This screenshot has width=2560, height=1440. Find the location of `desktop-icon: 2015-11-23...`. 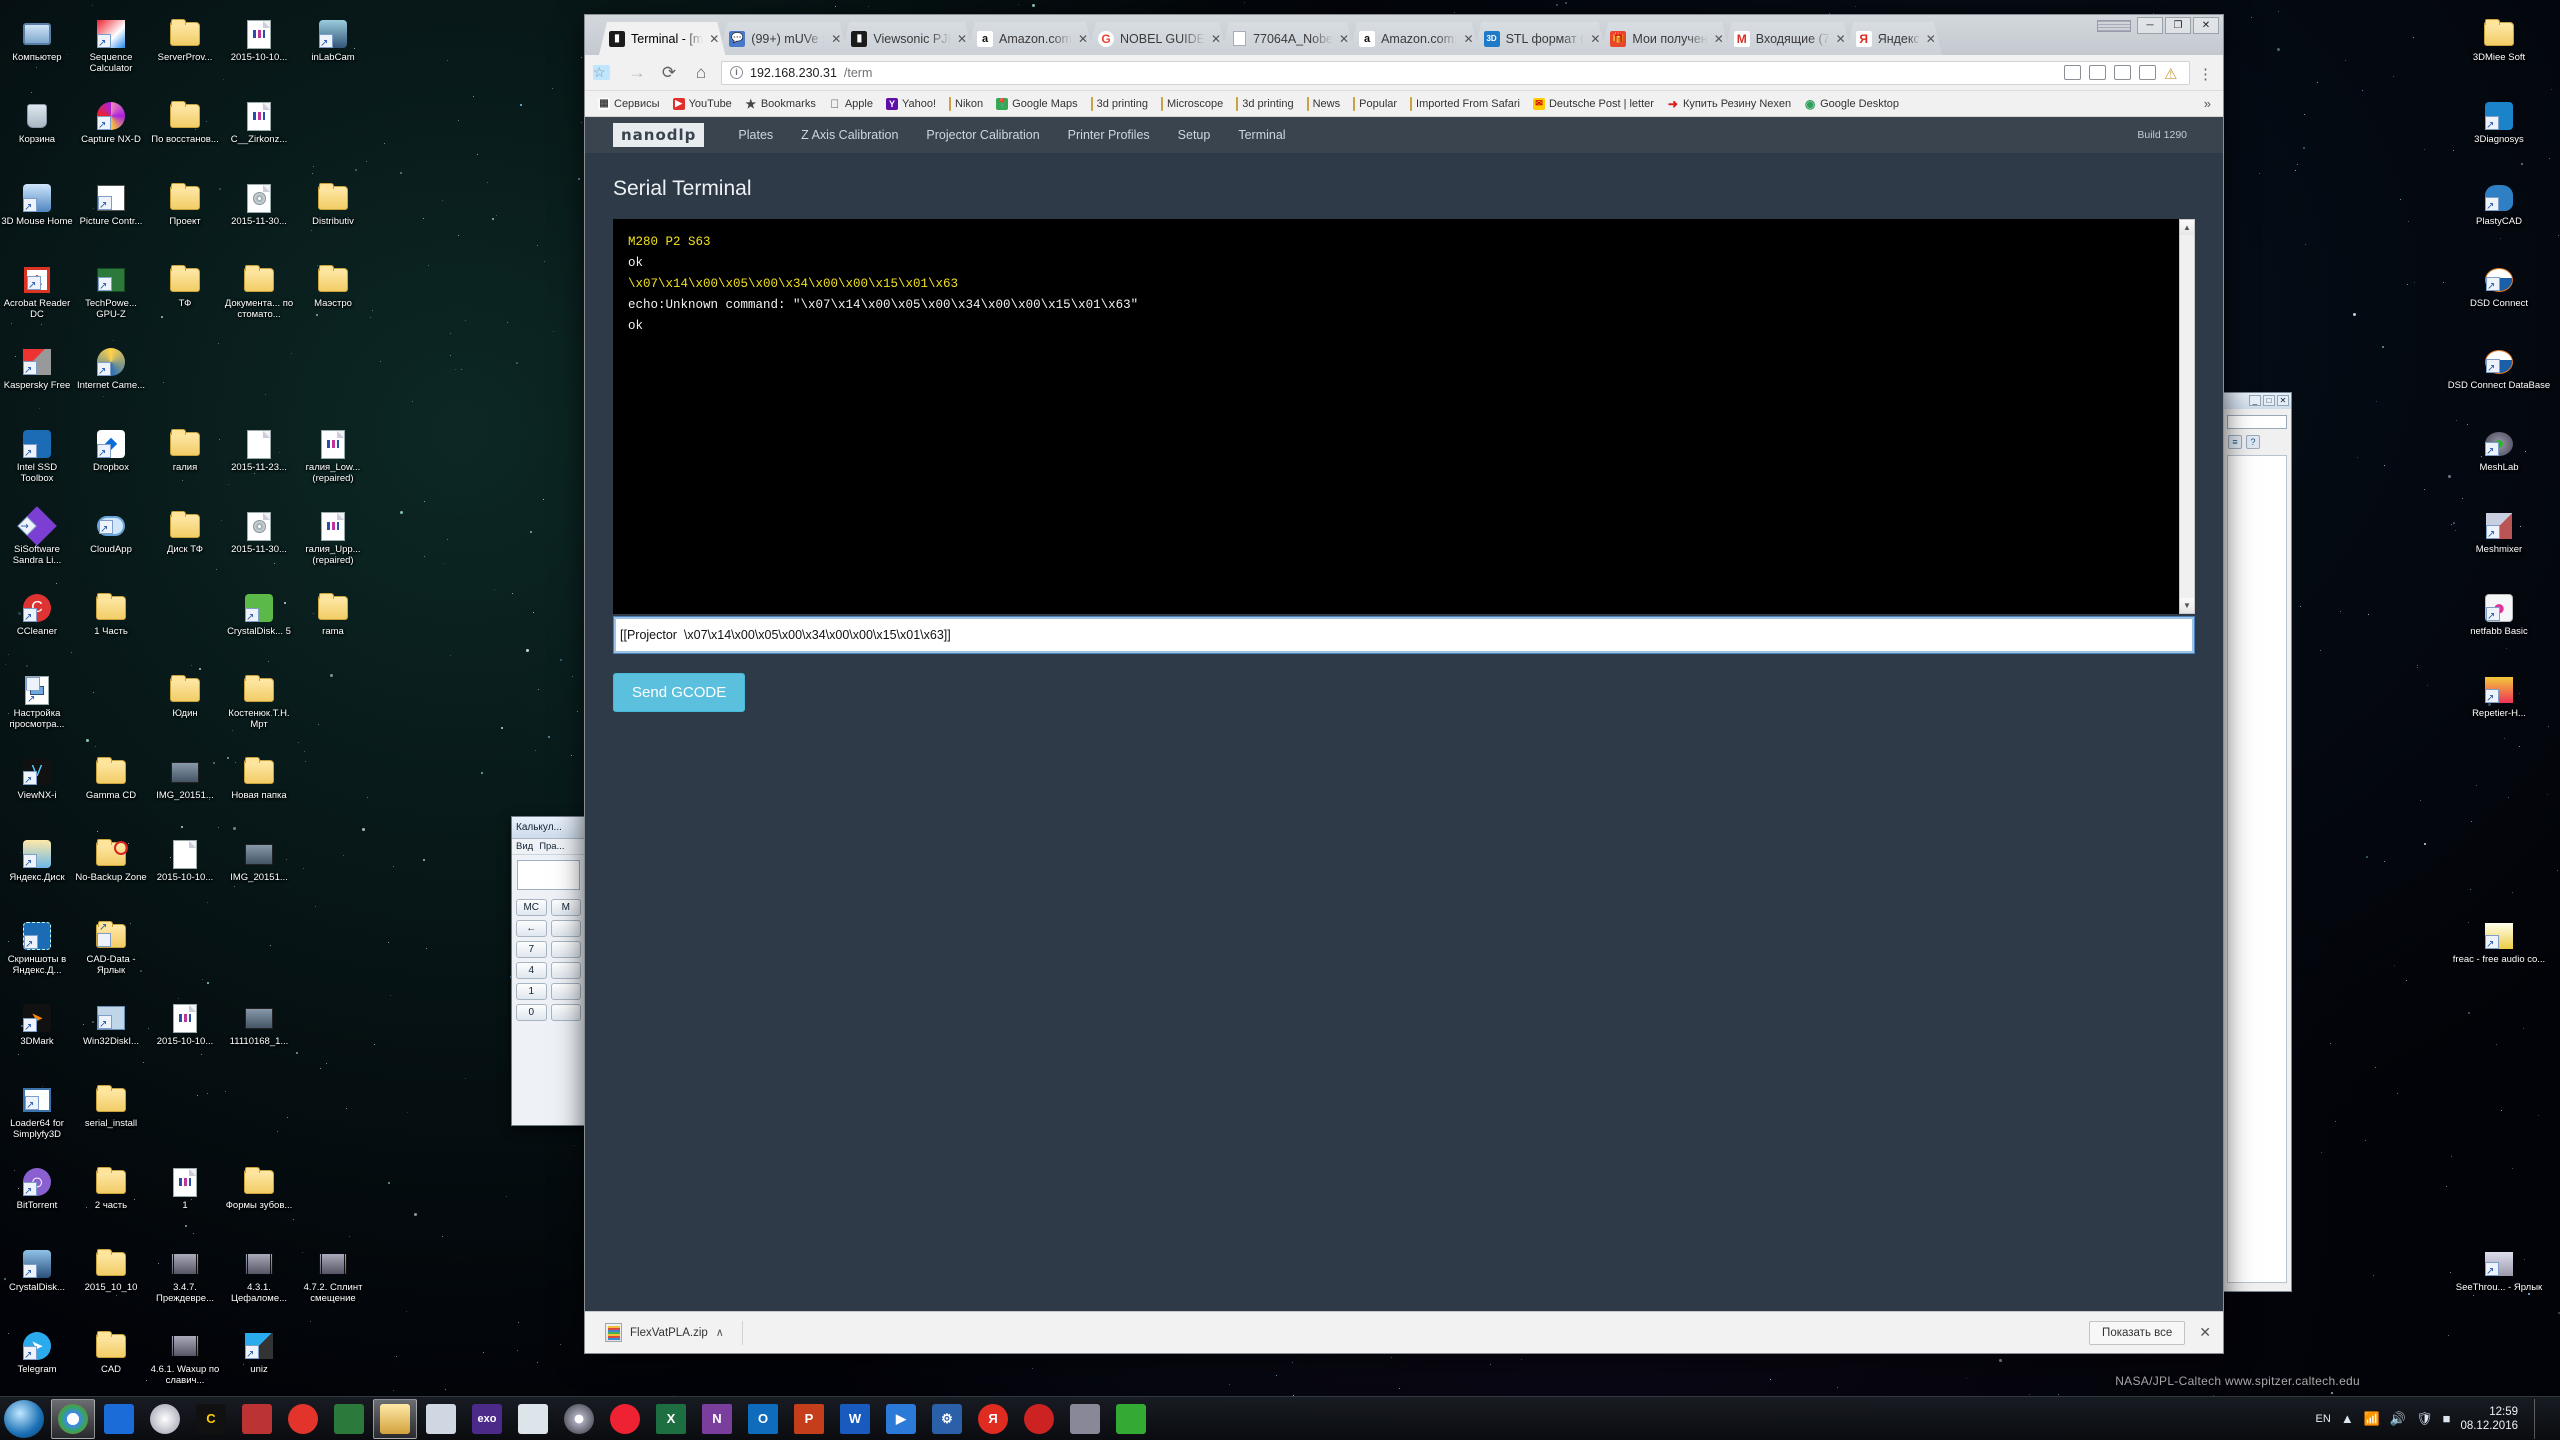

desktop-icon: 2015-11-23... is located at coordinates (259, 465).